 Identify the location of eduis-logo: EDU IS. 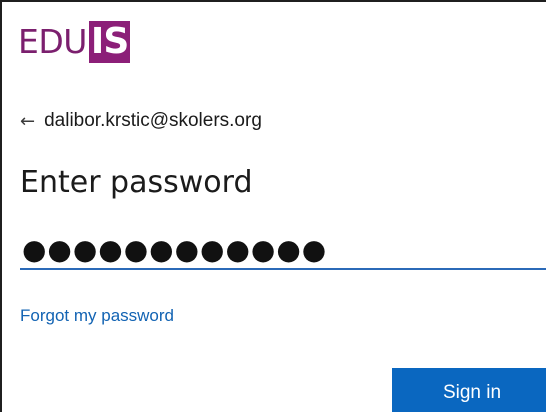
(74, 42).